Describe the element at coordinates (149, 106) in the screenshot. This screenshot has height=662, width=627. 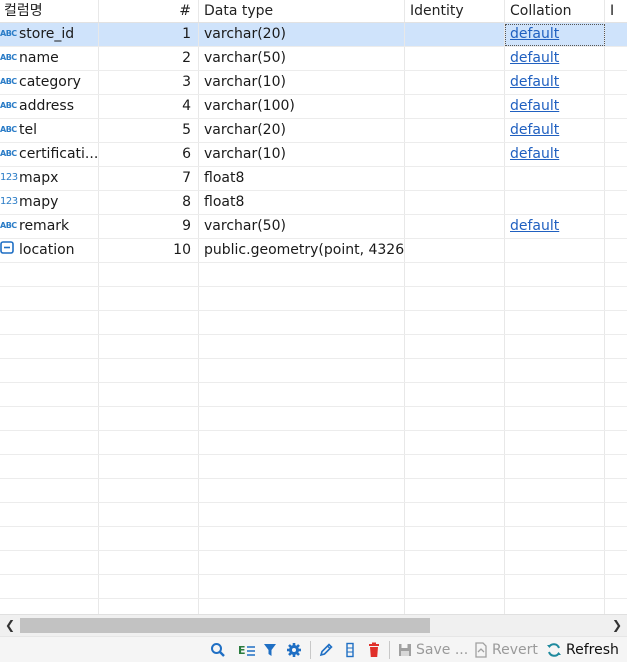
I see `column-number-cell: 4` at that location.